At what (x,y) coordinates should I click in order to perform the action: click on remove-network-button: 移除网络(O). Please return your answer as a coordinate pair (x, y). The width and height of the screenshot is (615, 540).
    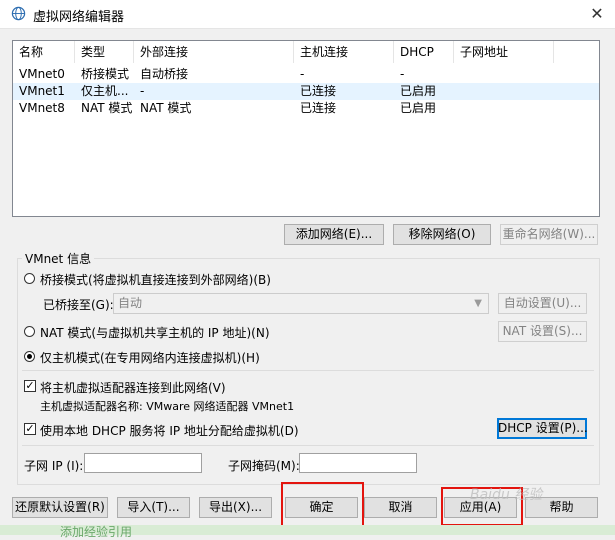
    Looking at the image, I should click on (442, 234).